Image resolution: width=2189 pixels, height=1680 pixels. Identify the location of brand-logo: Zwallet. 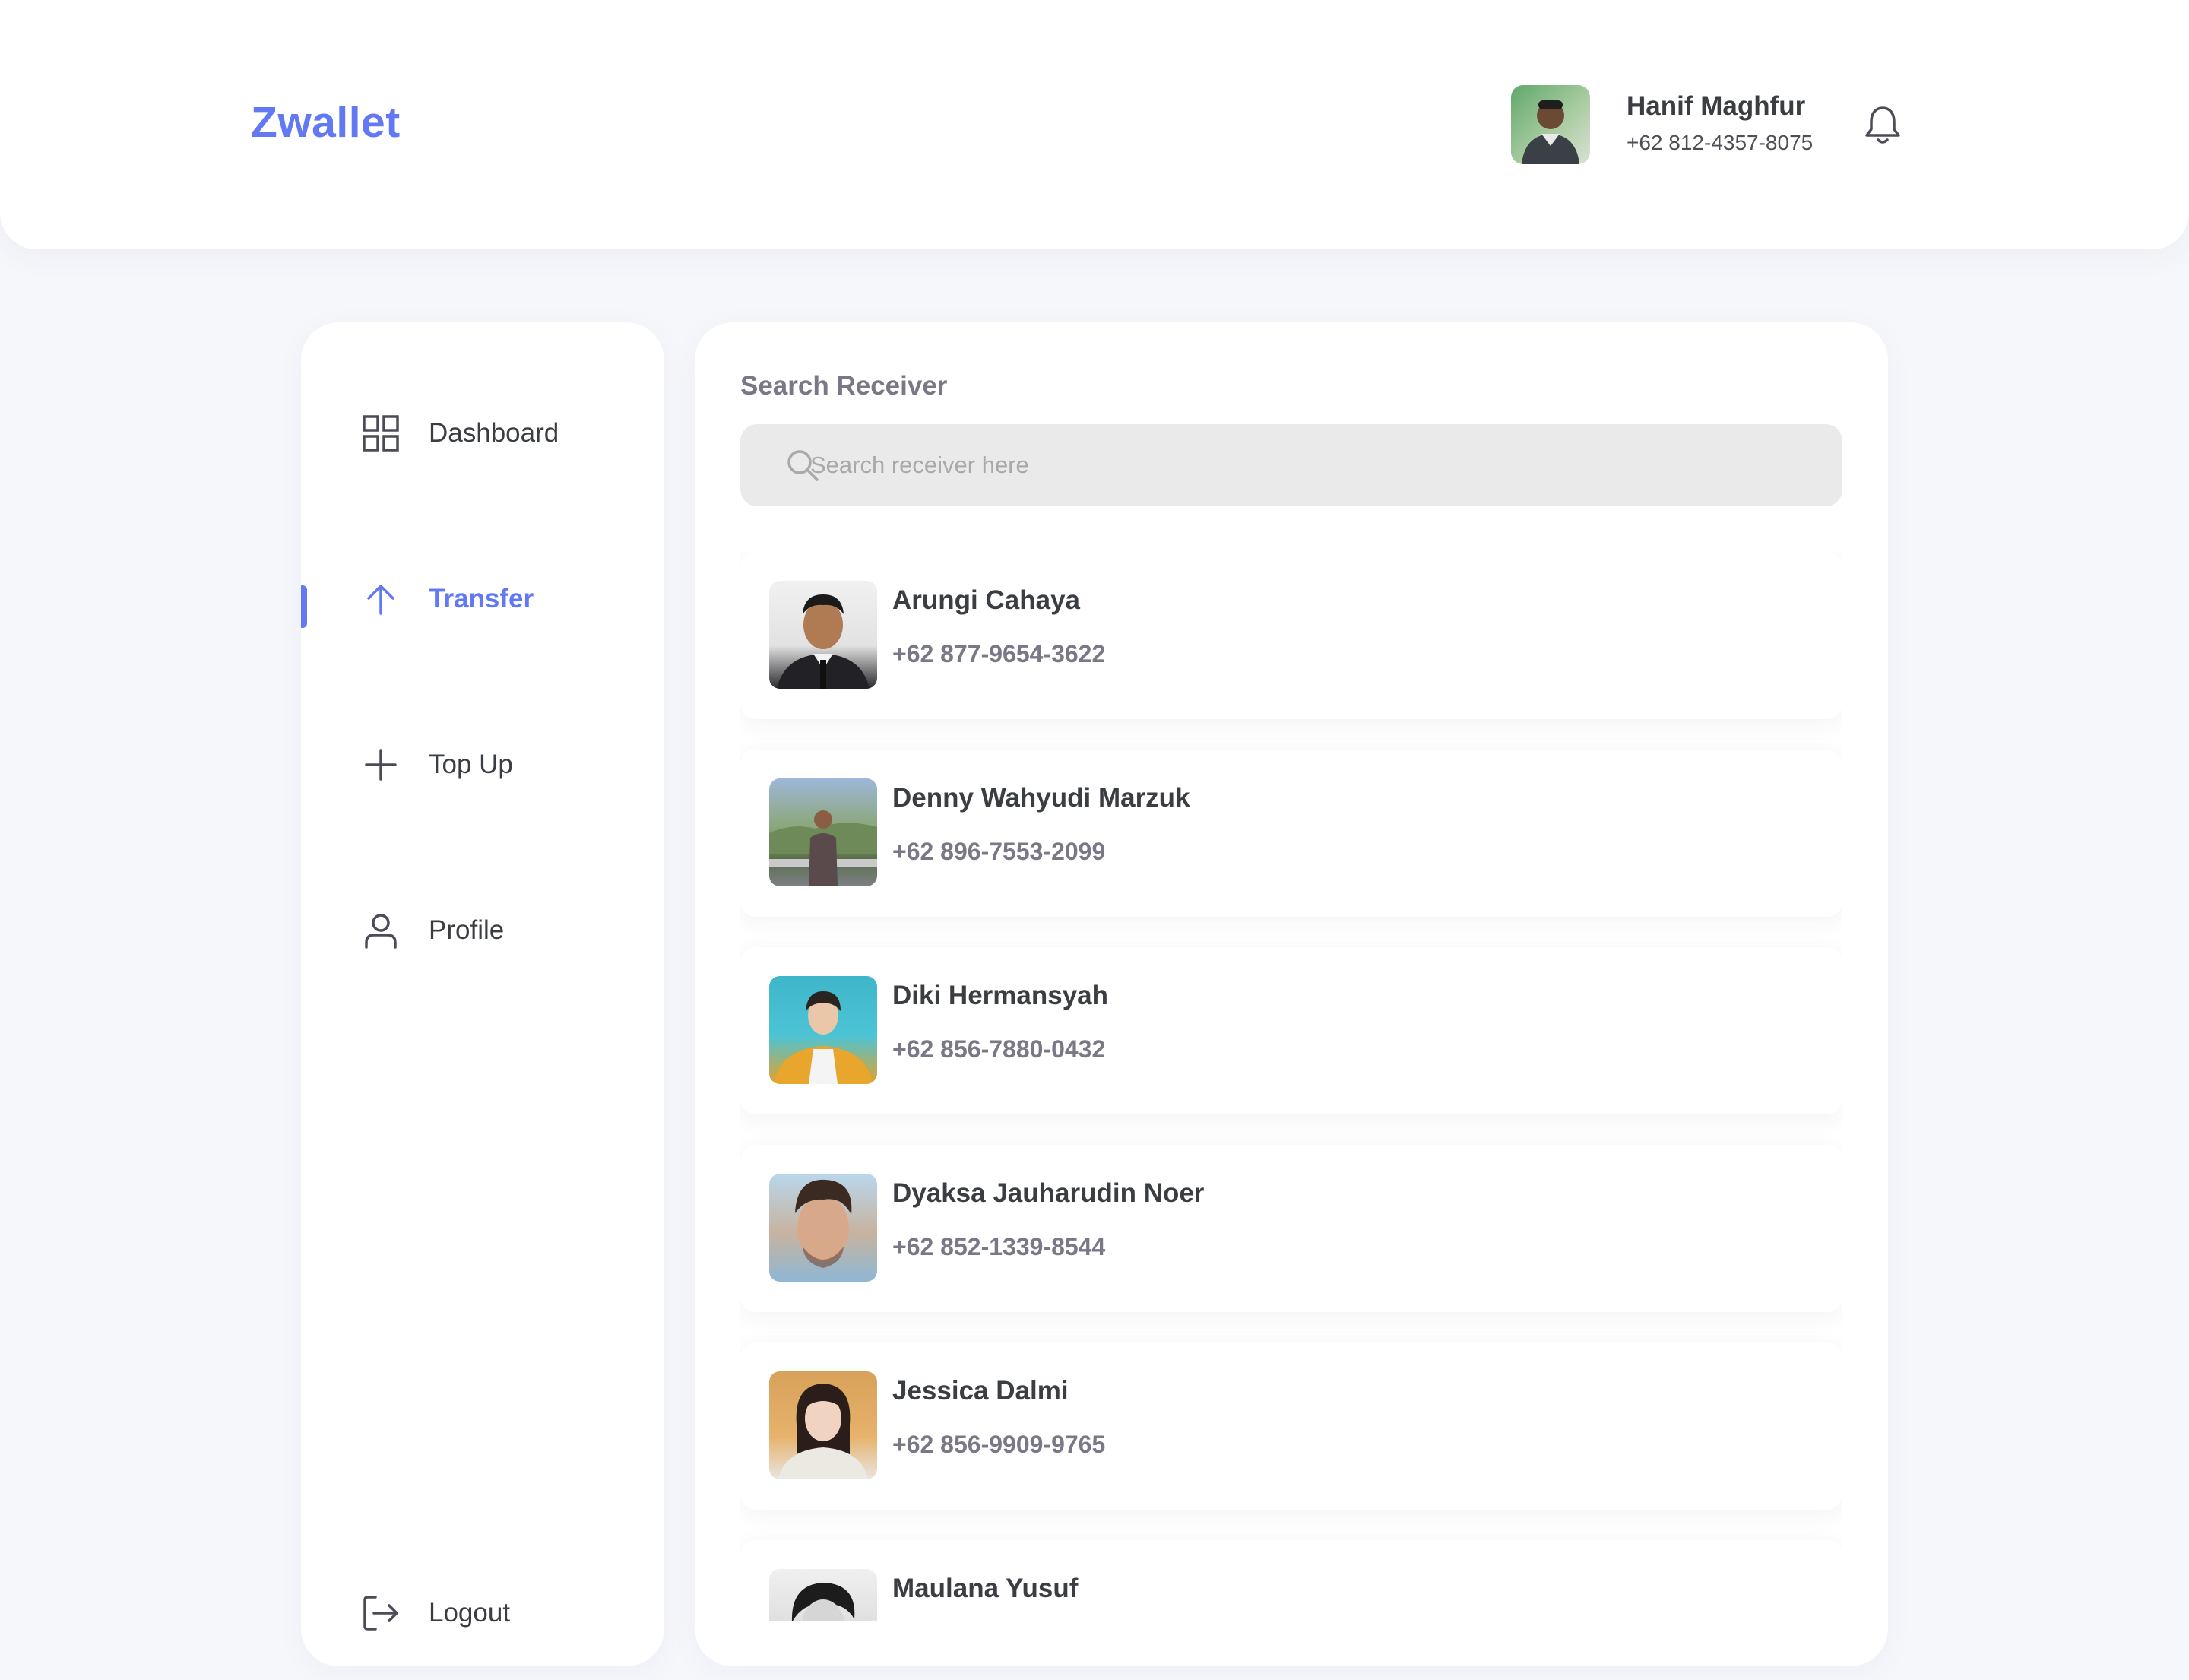
(326, 122).